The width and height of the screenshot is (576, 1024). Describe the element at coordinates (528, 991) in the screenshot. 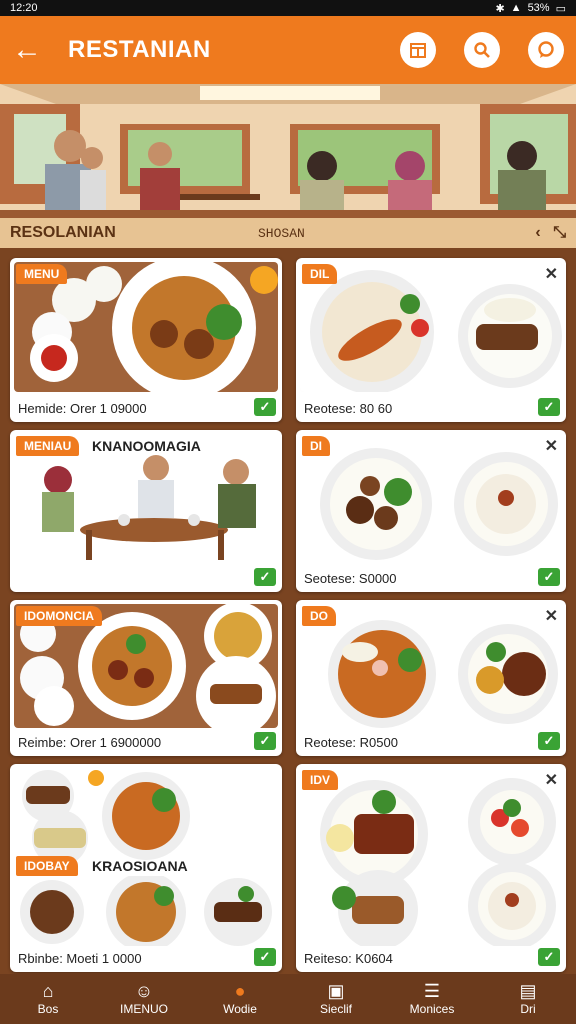

I see `doc-icon: ▤` at that location.